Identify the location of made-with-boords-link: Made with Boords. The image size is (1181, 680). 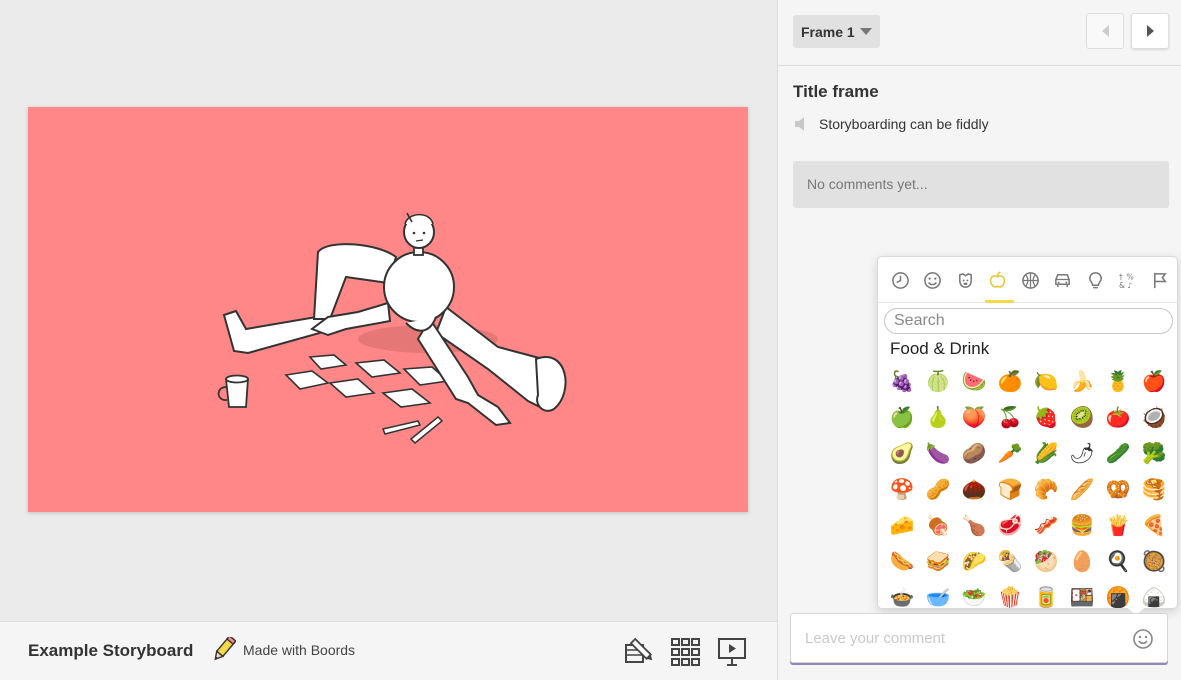
(282, 650).